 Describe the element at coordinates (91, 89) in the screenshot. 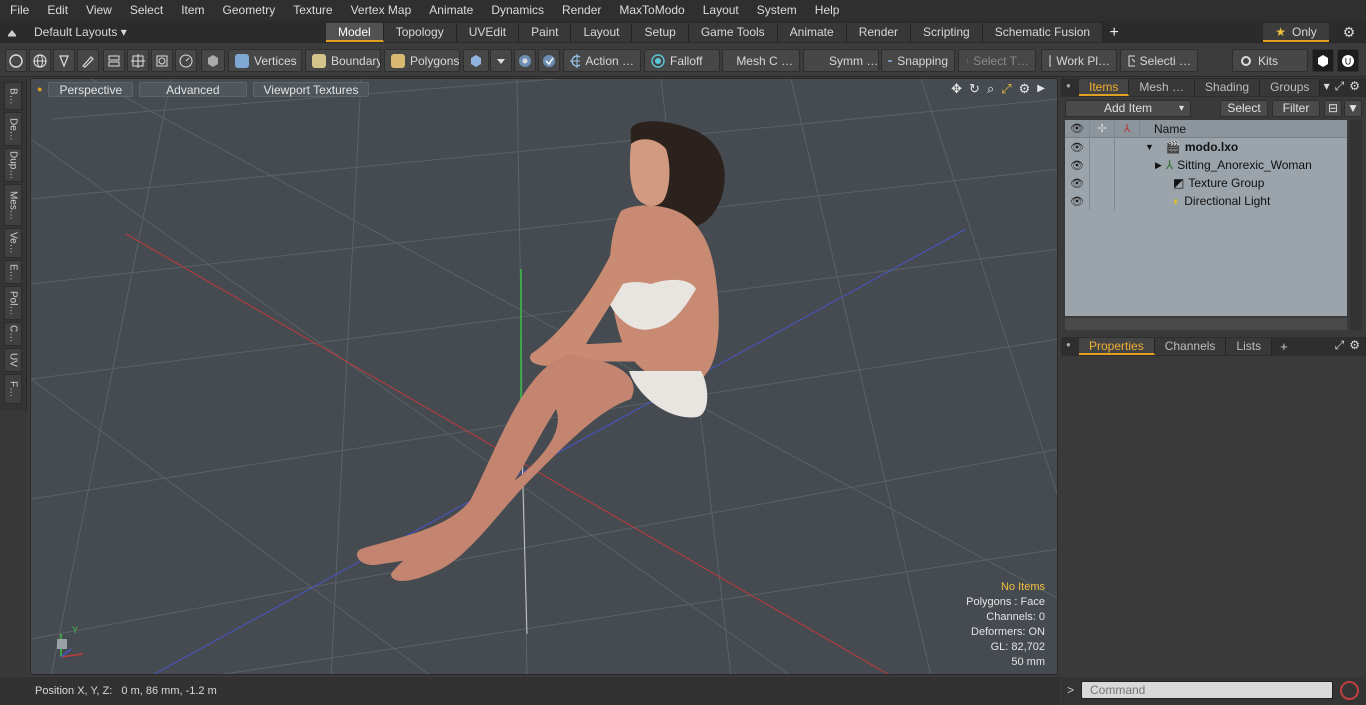

I see `perspective-button: Perspective` at that location.